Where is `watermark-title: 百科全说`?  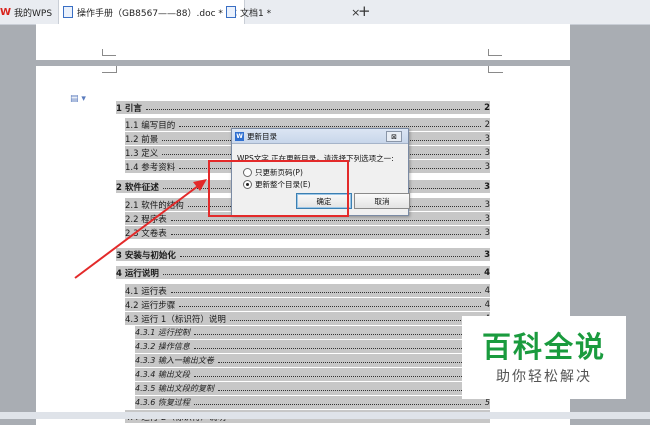 watermark-title: 百科全说 is located at coordinates (543, 346).